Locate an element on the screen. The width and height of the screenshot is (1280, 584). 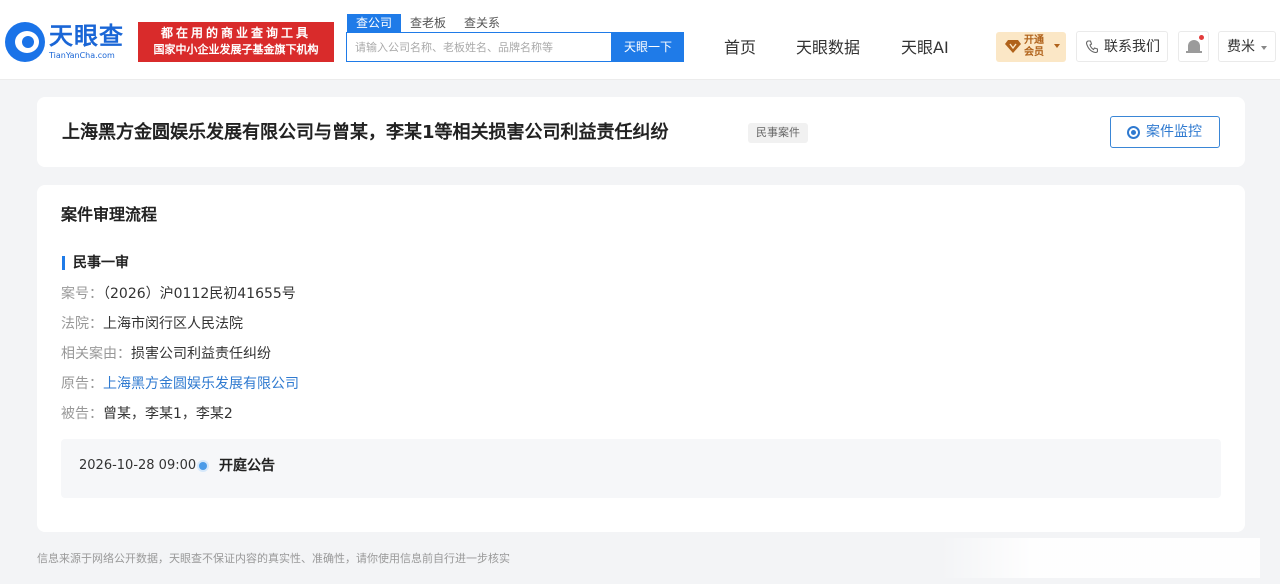
field-cause: 相关案由：损害公司利益责任纠纷 is located at coordinates (166, 354).